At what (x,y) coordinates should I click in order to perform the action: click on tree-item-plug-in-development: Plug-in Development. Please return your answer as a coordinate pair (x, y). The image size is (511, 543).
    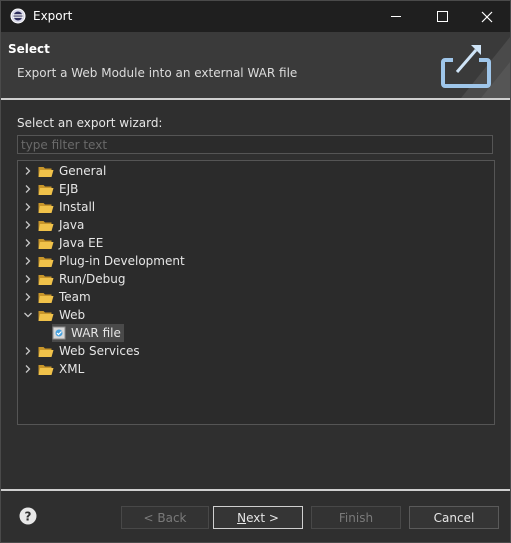
    Looking at the image, I should click on (103, 261).